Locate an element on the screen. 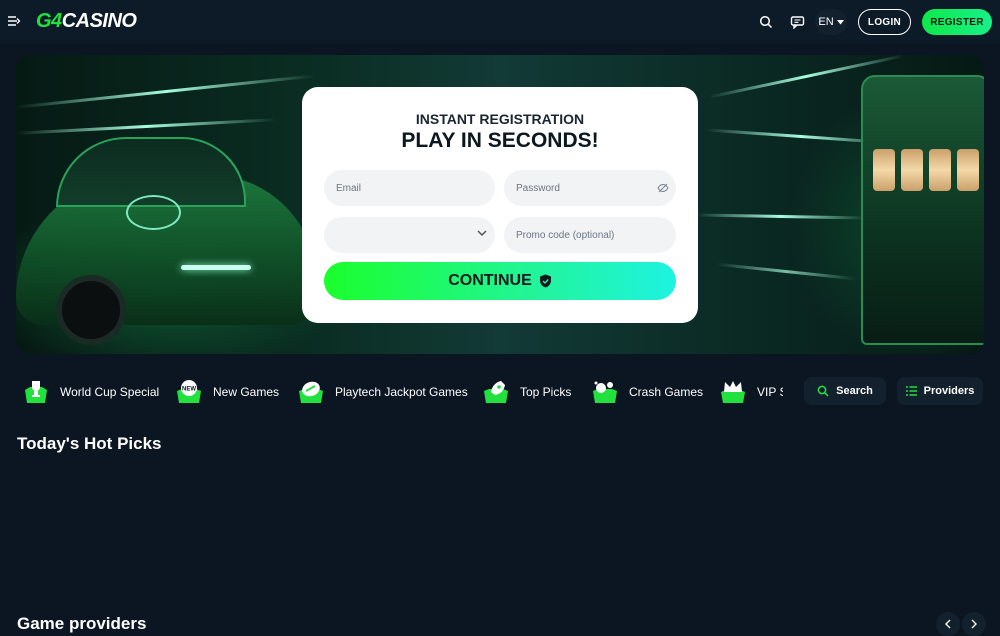 This screenshot has width=1000, height=636. category-crash-games: Crash Games is located at coordinates (647, 392).